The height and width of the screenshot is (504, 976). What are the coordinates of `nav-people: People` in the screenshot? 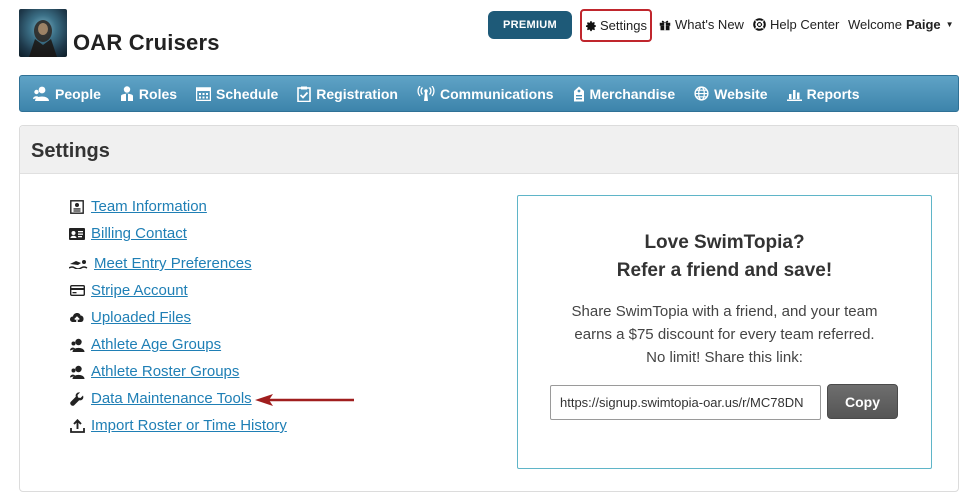 It's located at (67, 94).